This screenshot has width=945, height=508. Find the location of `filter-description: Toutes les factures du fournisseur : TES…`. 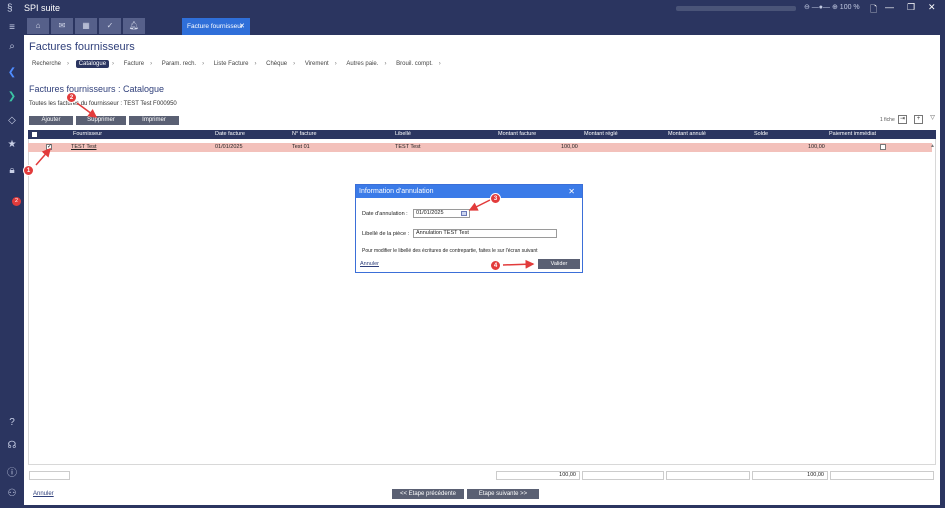

filter-description: Toutes les factures du fournisseur : TES… is located at coordinates (103, 104).